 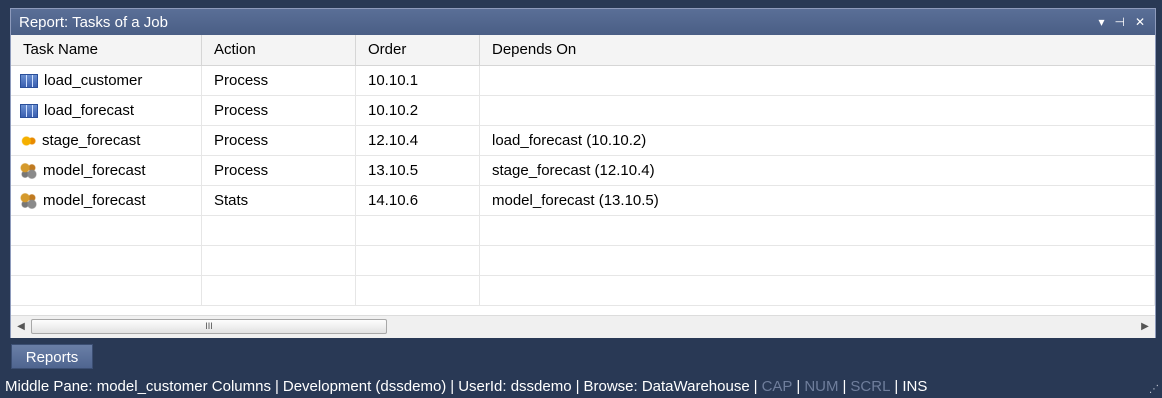 What do you see at coordinates (93, 22) in the screenshot?
I see `panel-title: Report: Tasks of a Job` at bounding box center [93, 22].